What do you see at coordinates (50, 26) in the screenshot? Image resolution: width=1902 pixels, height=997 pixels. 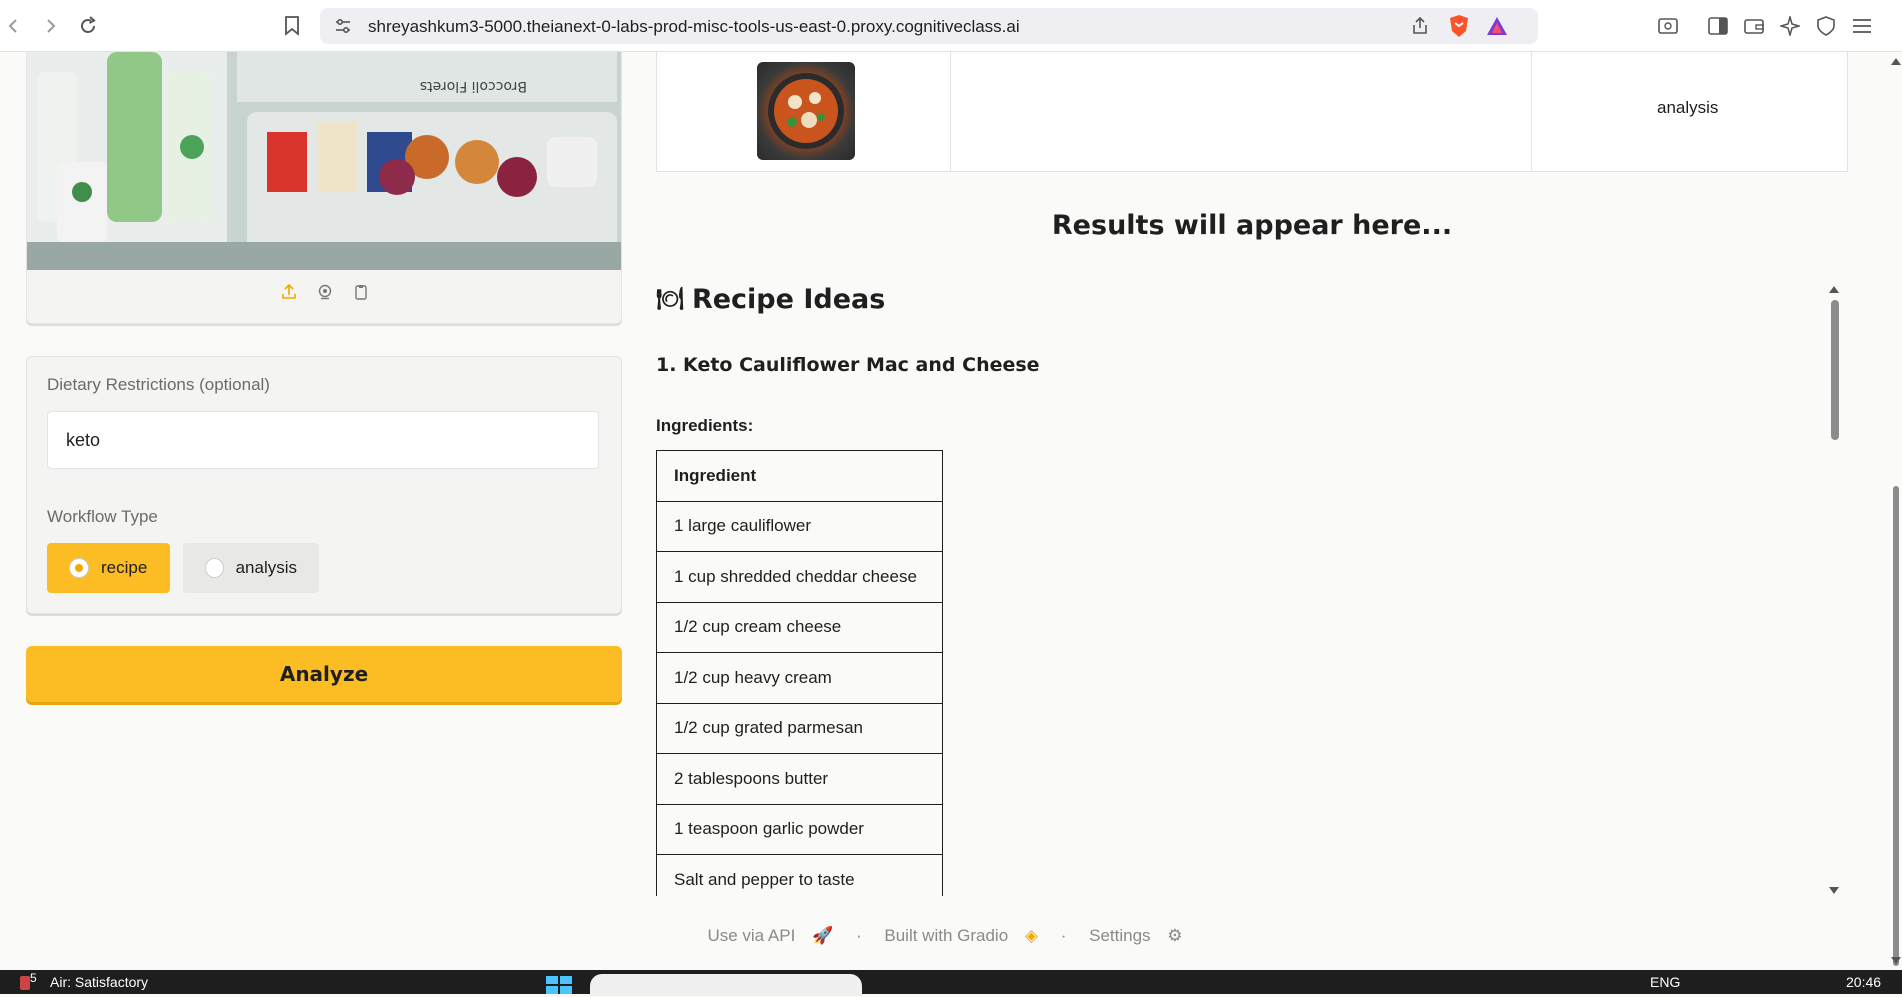 I see `forward-icon` at bounding box center [50, 26].